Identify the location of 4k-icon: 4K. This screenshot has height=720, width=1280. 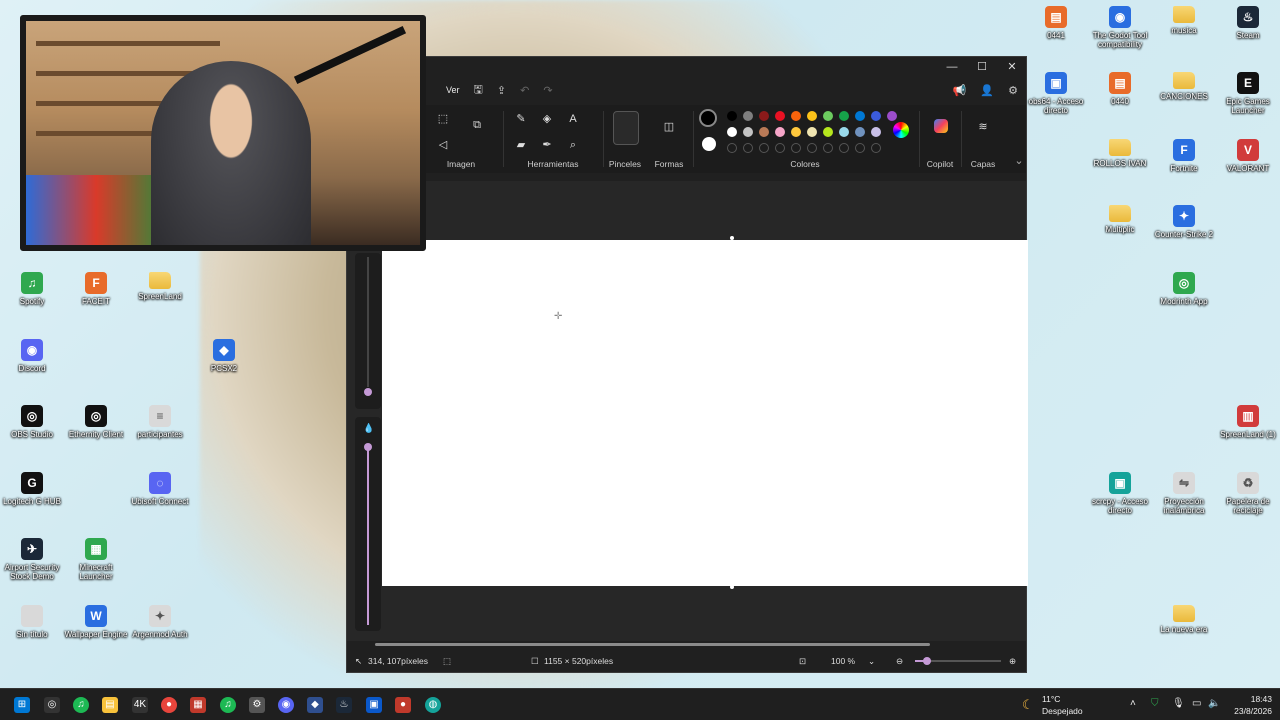
(140, 705).